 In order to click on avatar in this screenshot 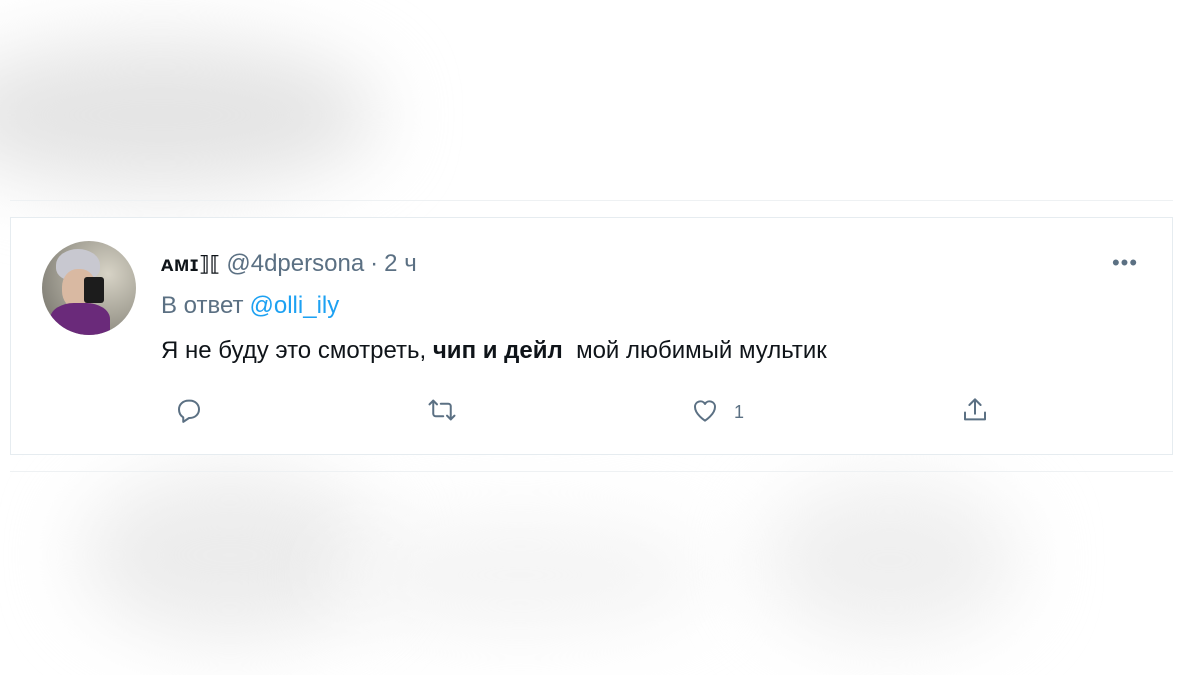, I will do `click(89, 288)`.